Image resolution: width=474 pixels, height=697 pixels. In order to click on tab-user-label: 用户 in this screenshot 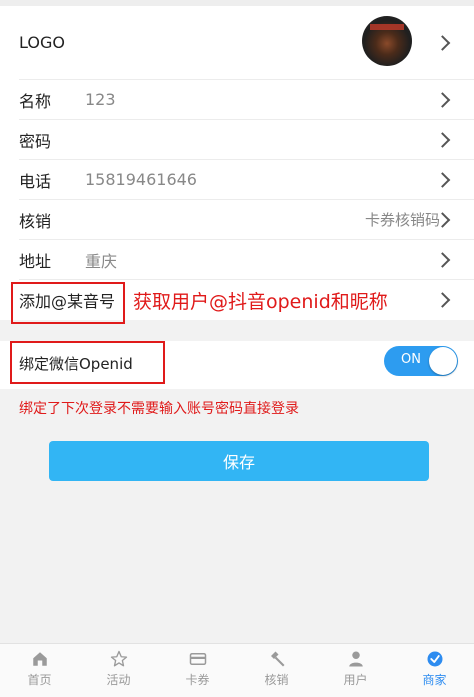, I will do `click(355, 680)`.